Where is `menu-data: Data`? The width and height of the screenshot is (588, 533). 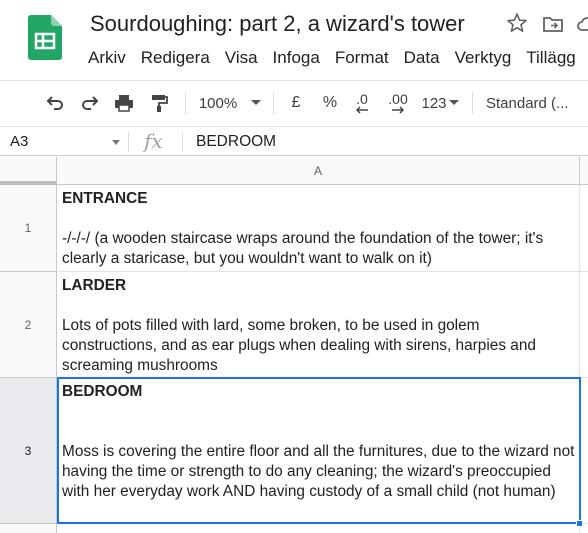 menu-data: Data is located at coordinates (422, 58).